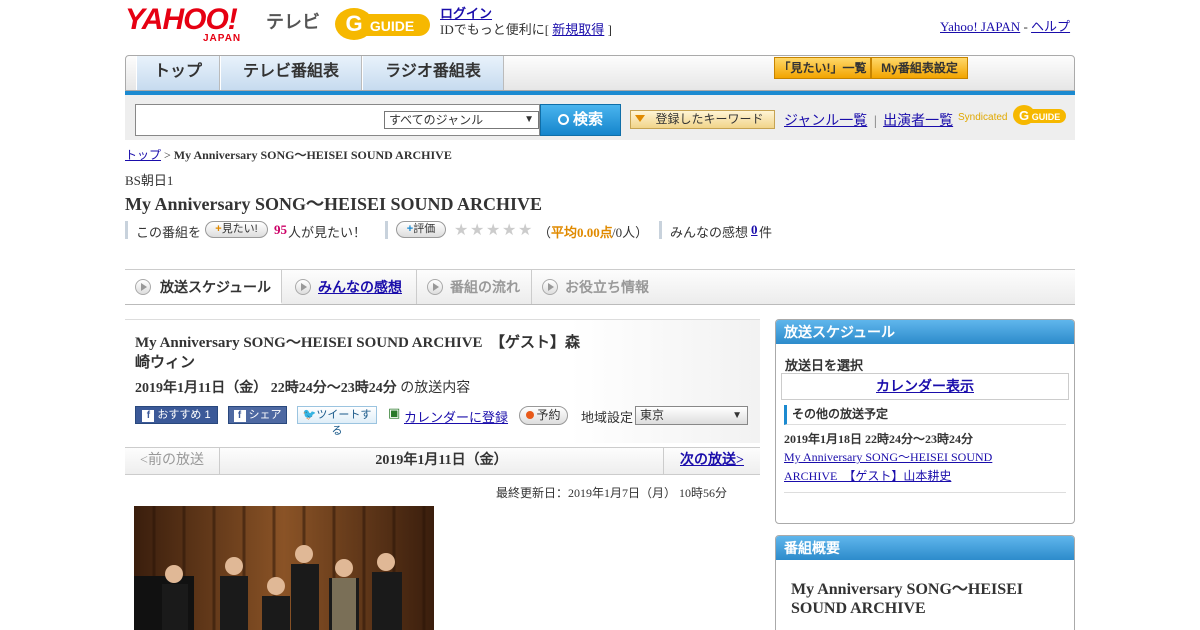 This screenshot has width=1200, height=630. I want to click on want-button: +見たい!, so click(236, 229).